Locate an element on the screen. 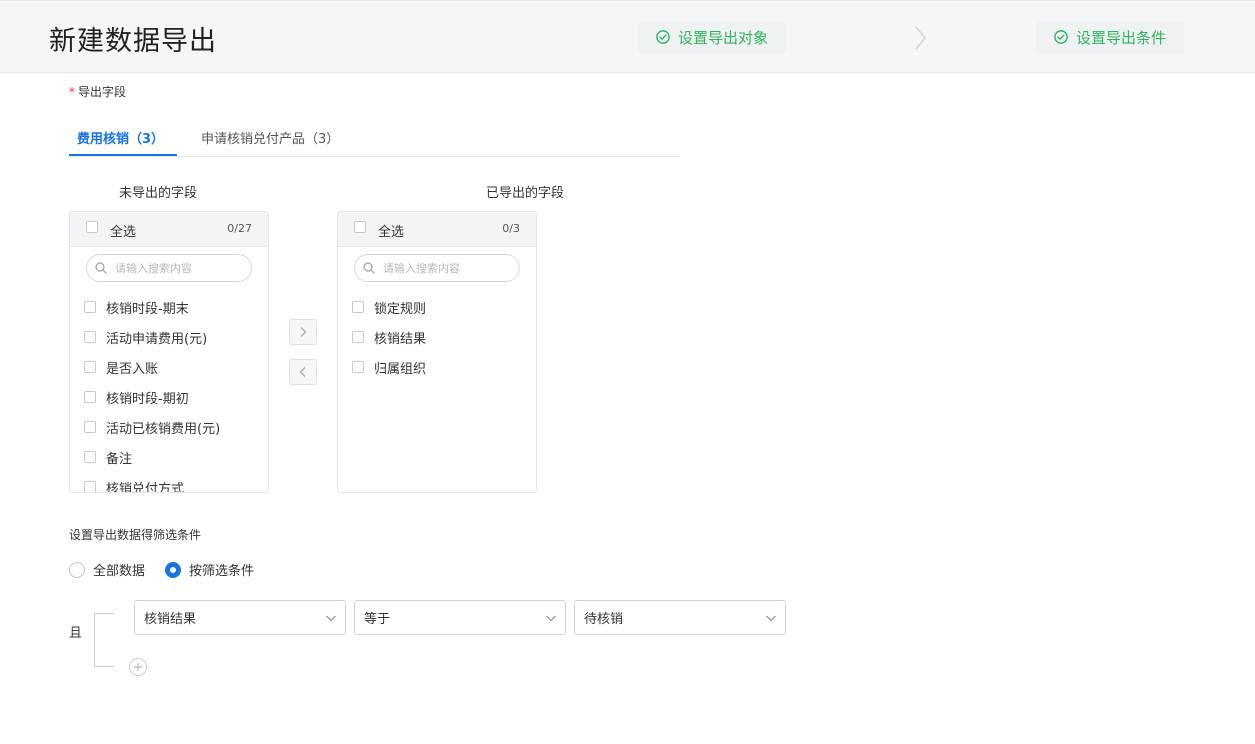 The height and width of the screenshot is (744, 1255). list-item: 核销兑付方式 is located at coordinates (152, 482).